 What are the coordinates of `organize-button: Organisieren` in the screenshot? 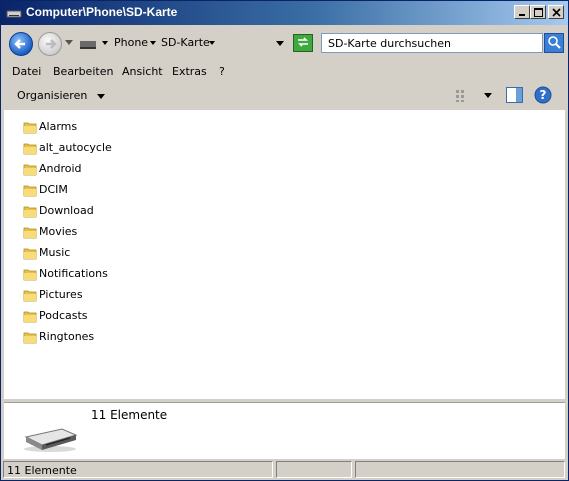 It's located at (61, 95).